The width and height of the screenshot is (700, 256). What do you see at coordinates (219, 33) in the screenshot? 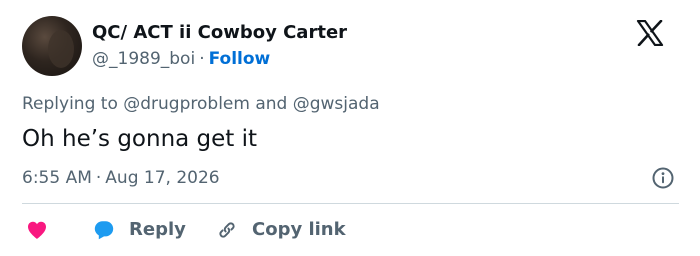
I see `author-display-name: QC/ ACT ii Cowboy Carter` at bounding box center [219, 33].